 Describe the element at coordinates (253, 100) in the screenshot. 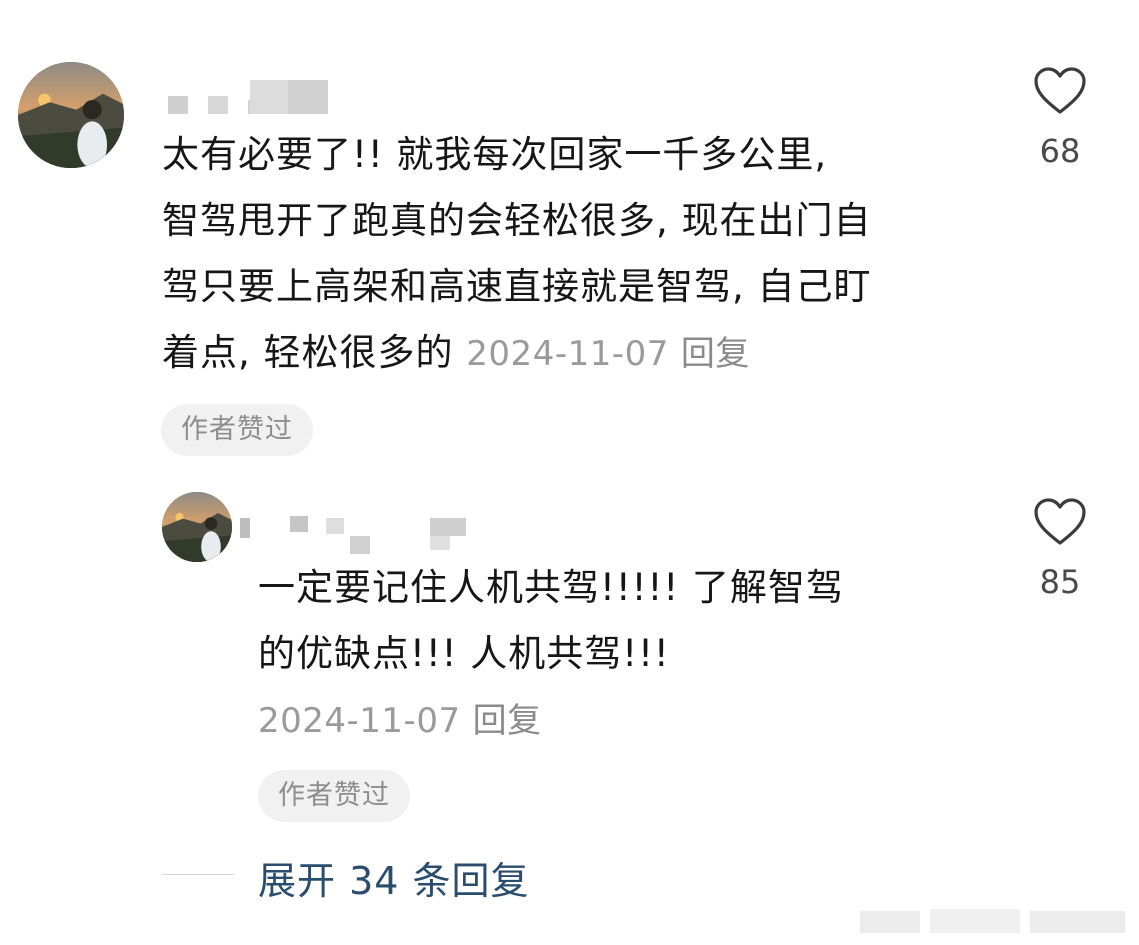

I see `commenter-name-masked` at that location.